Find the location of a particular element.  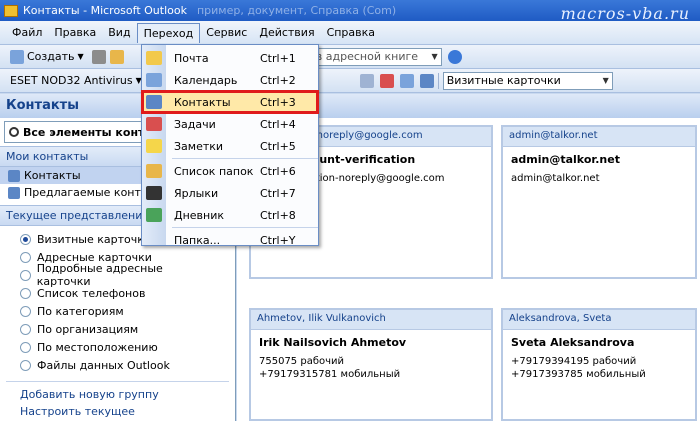

contact-card-header: admin@talkor.net is located at coordinates (599, 137).